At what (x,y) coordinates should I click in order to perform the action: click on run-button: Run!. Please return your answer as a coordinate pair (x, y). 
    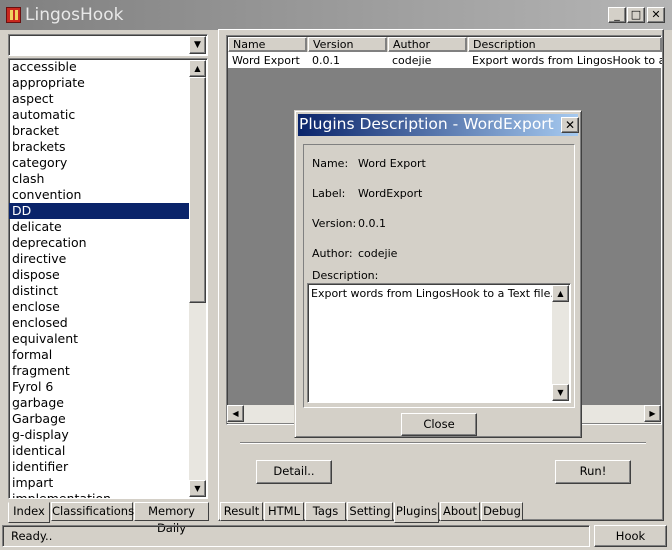
    Looking at the image, I should click on (593, 472).